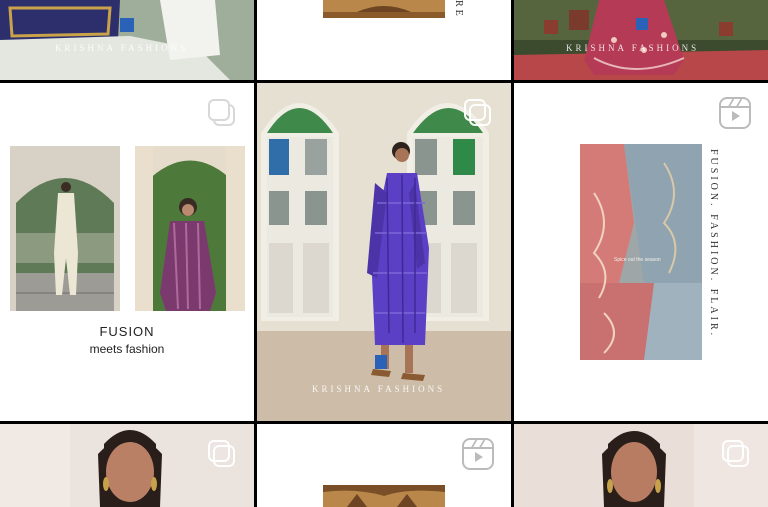 The image size is (768, 507). I want to click on post-tile-embroidered-lehenga: KRISHNA FASHIONS, so click(127, 40).